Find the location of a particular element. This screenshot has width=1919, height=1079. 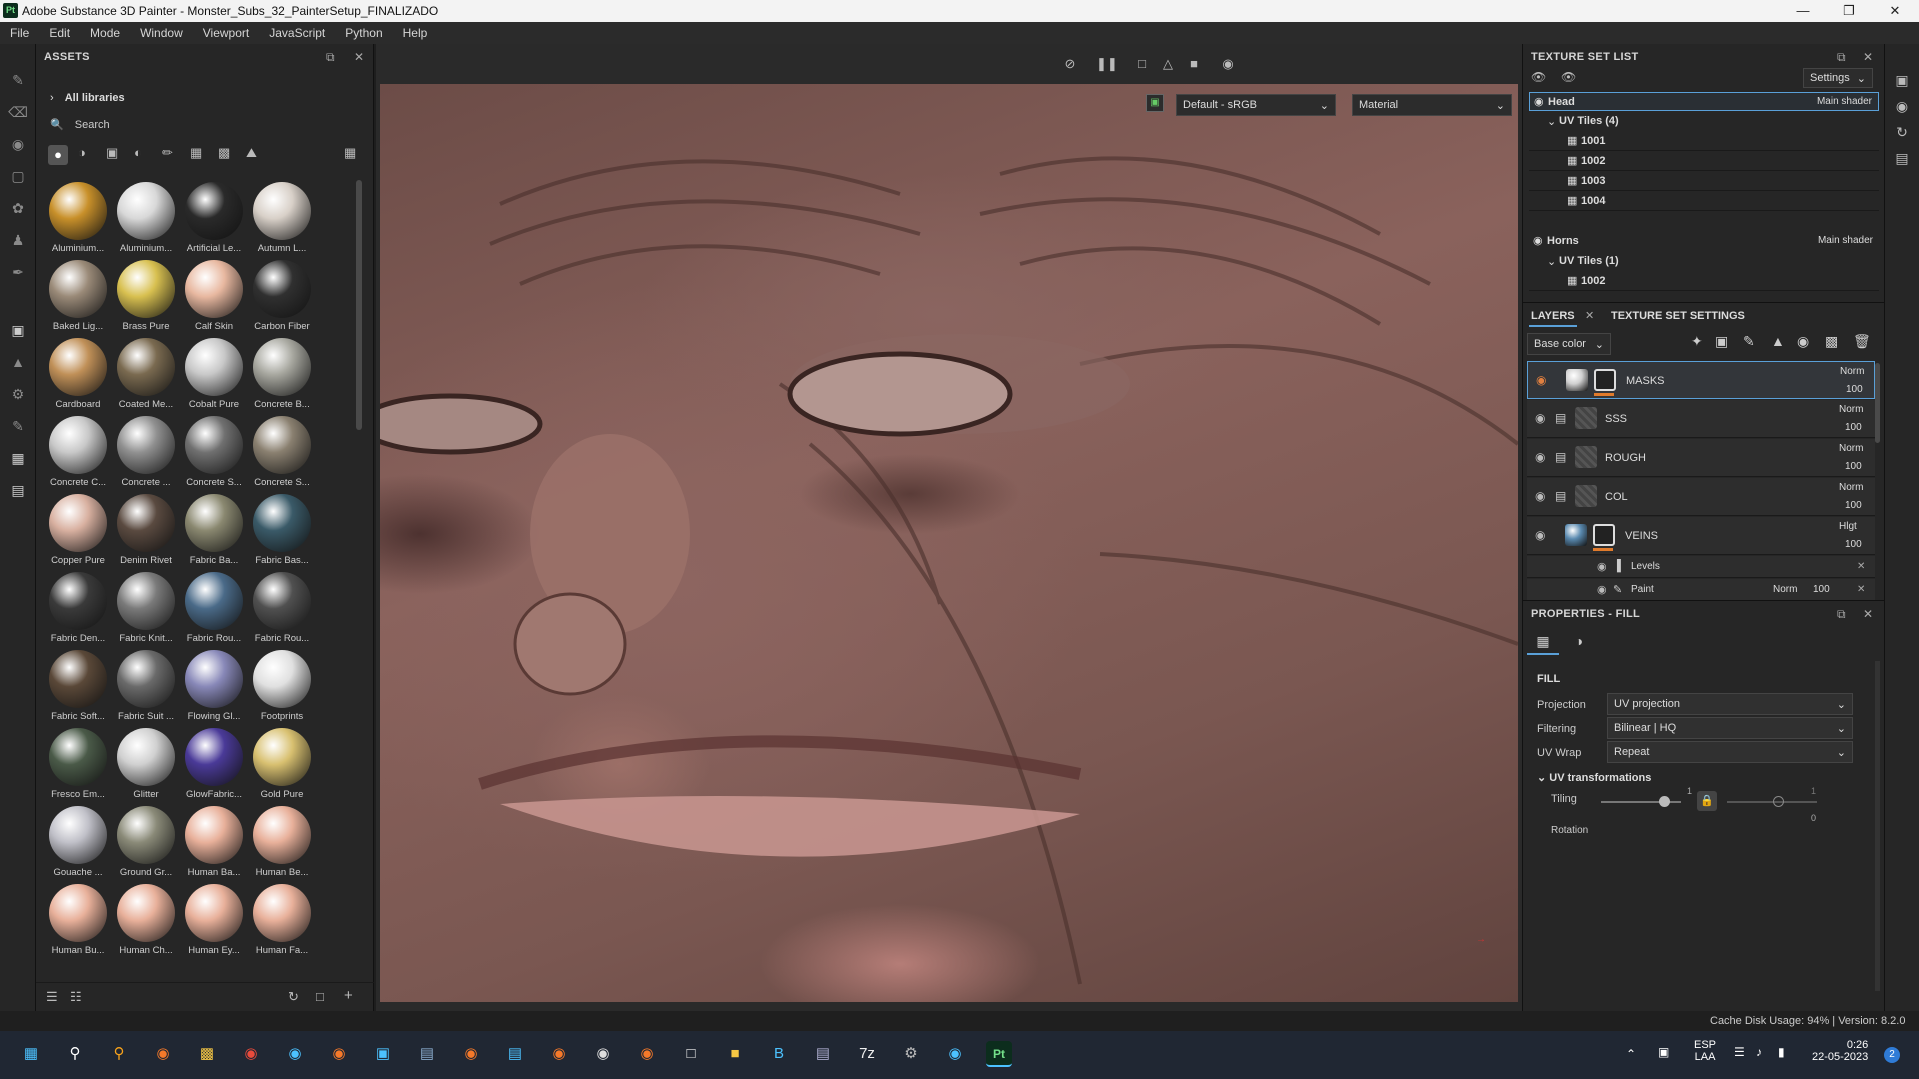

measure-icon: ⚙ is located at coordinates (18, 394).